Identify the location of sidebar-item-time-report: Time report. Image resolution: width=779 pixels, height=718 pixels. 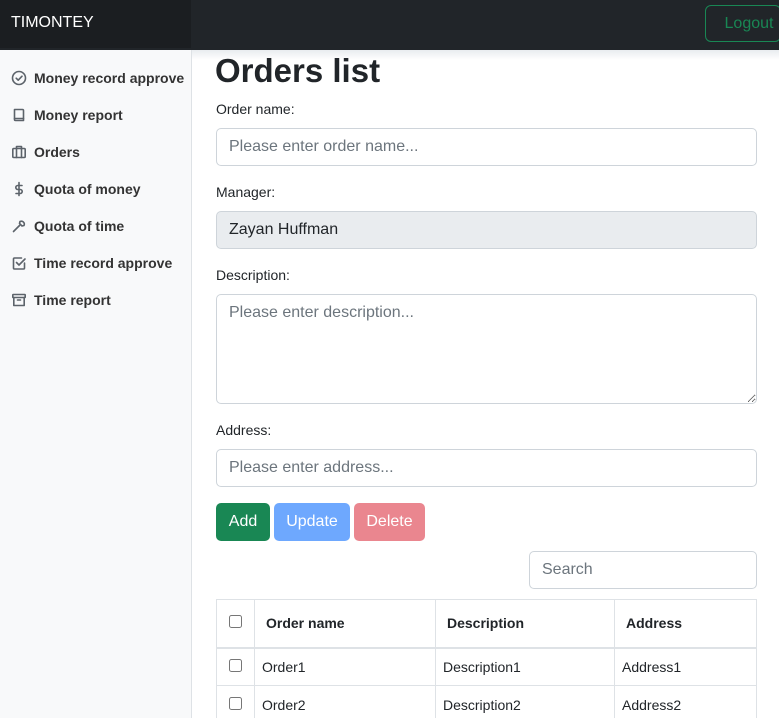
(95, 299).